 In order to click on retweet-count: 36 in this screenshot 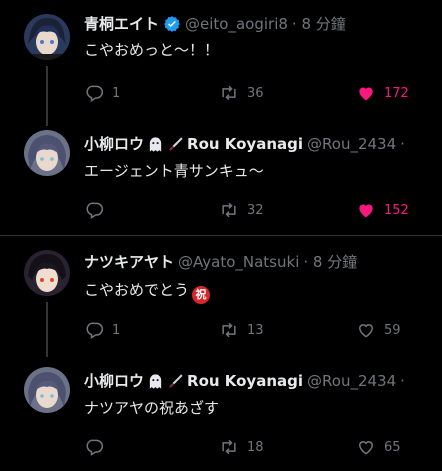, I will do `click(255, 93)`.